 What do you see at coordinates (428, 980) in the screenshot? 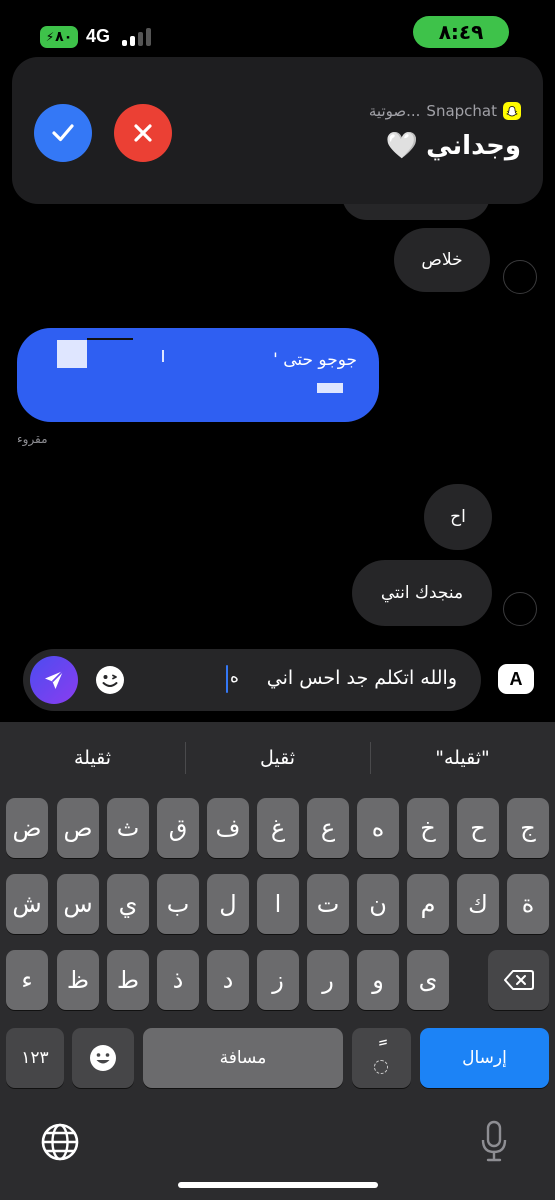
I see `key: ى` at bounding box center [428, 980].